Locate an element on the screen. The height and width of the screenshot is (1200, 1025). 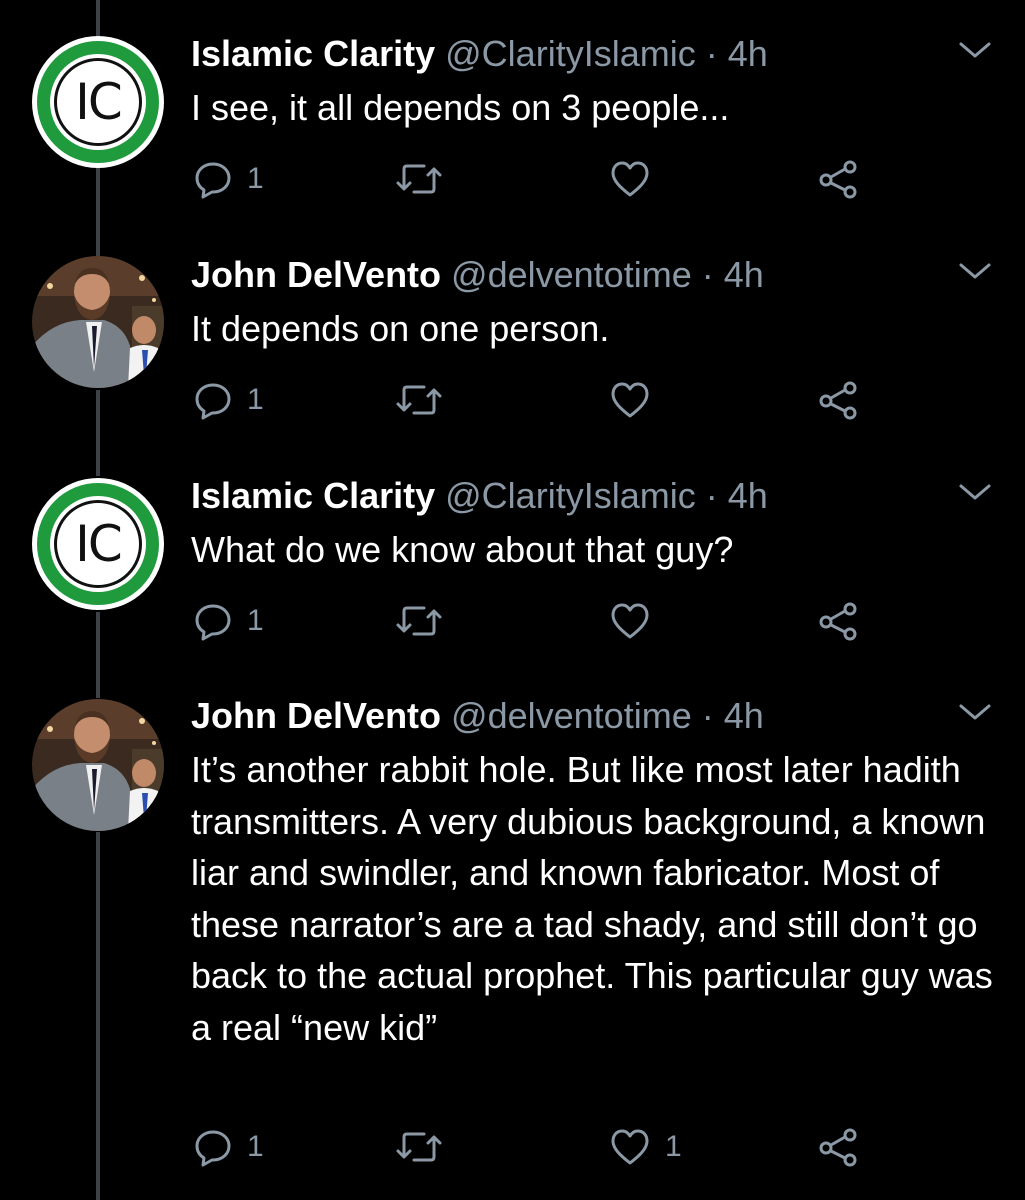
like-count: 1 is located at coordinates (673, 1146).